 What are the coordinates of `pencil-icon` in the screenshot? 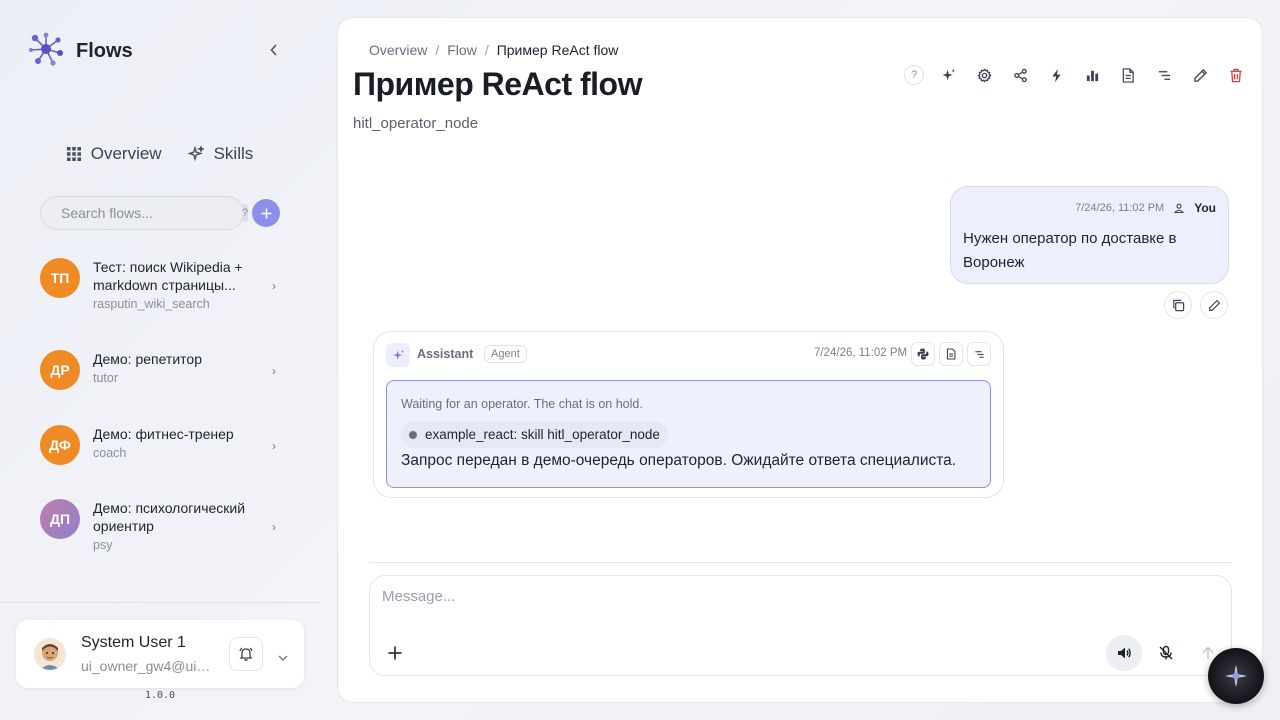 It's located at (1214, 305).